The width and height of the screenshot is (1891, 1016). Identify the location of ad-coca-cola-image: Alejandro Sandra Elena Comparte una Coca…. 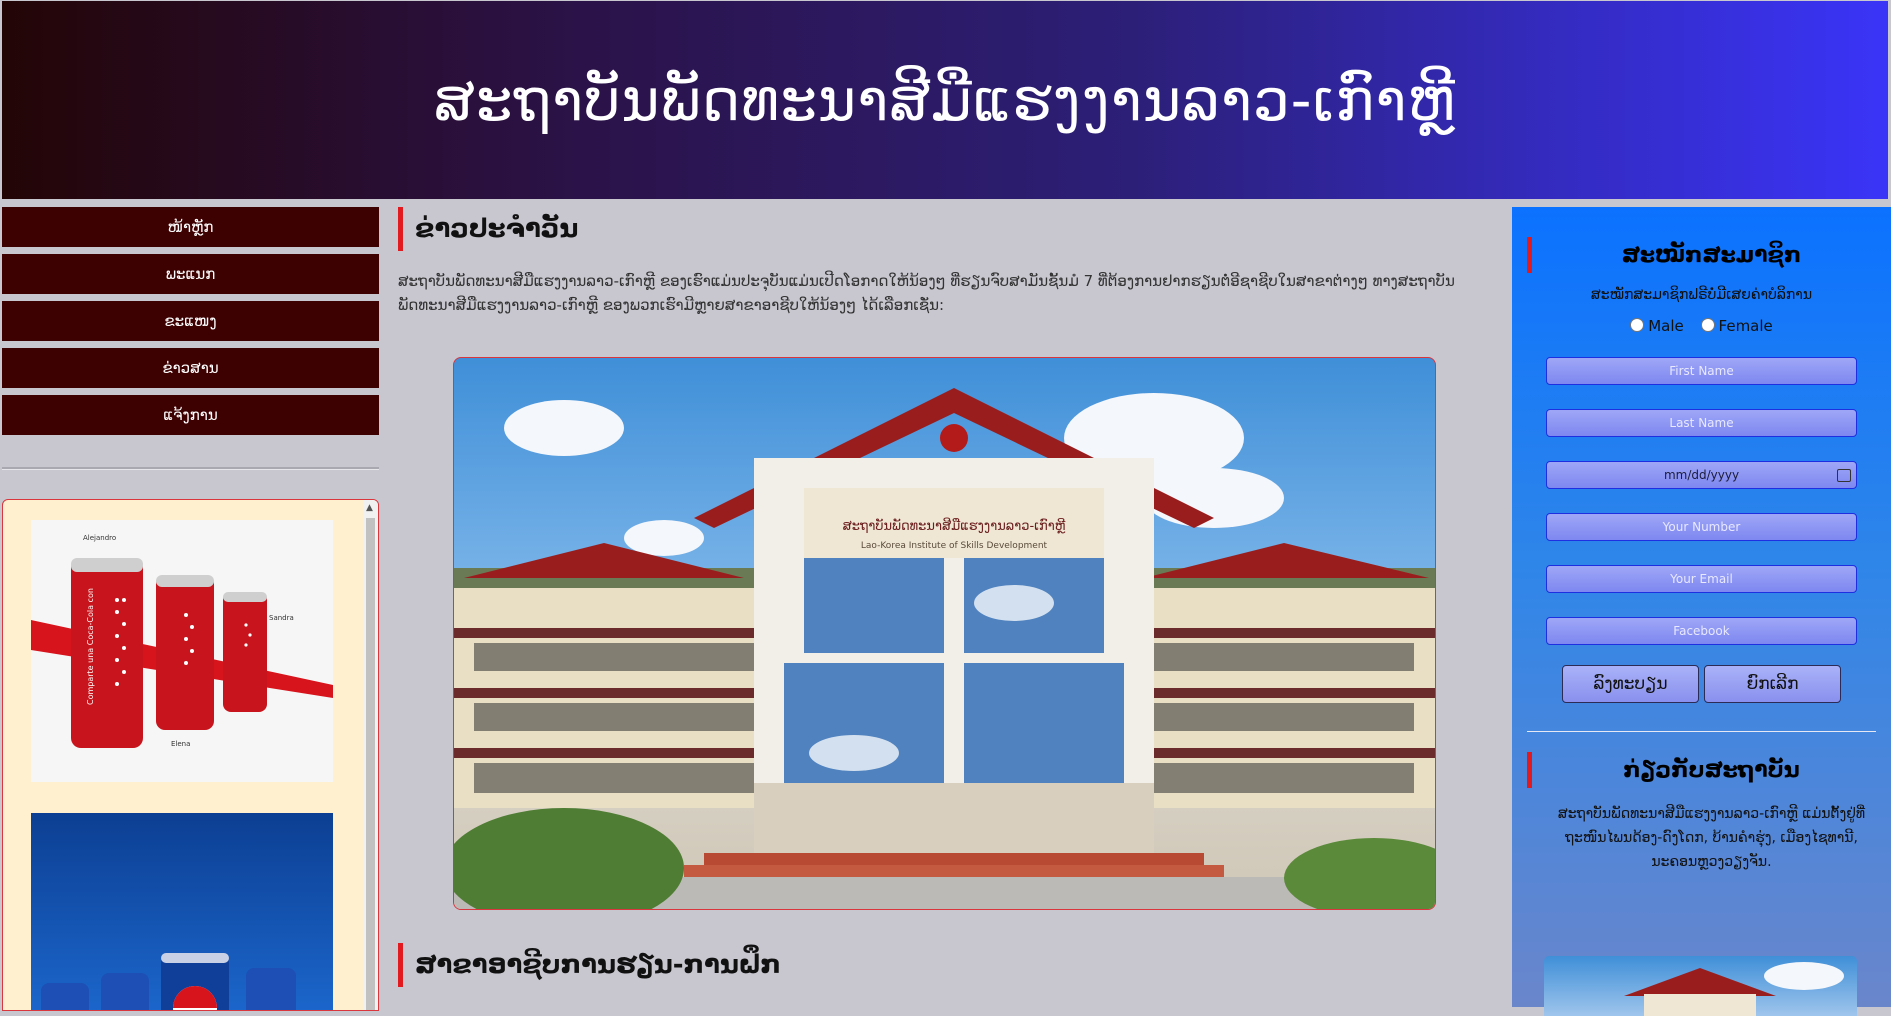
(182, 651).